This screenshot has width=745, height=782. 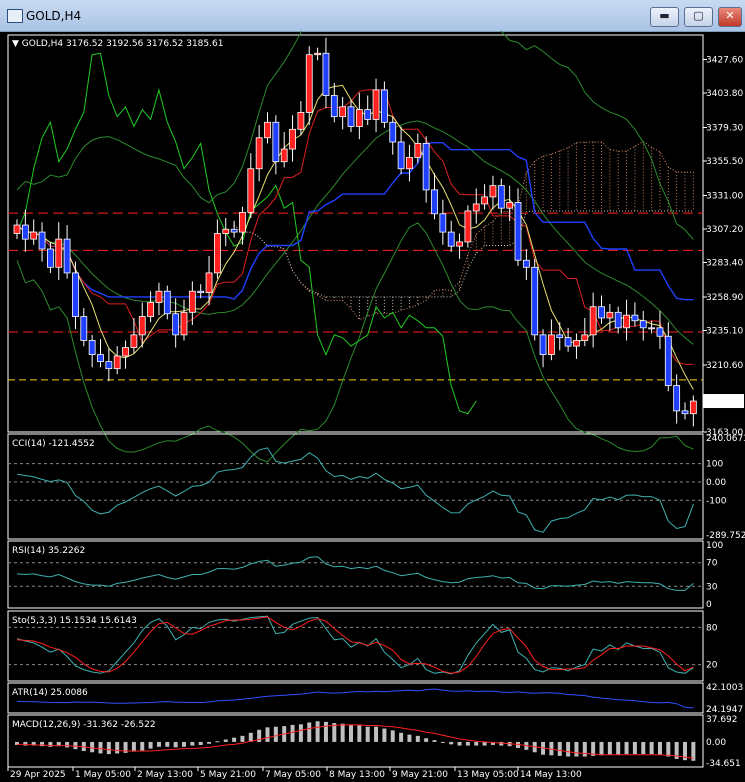 What do you see at coordinates (165, 775) in the screenshot?
I see `x-tick-label: 2 May 13:00` at bounding box center [165, 775].